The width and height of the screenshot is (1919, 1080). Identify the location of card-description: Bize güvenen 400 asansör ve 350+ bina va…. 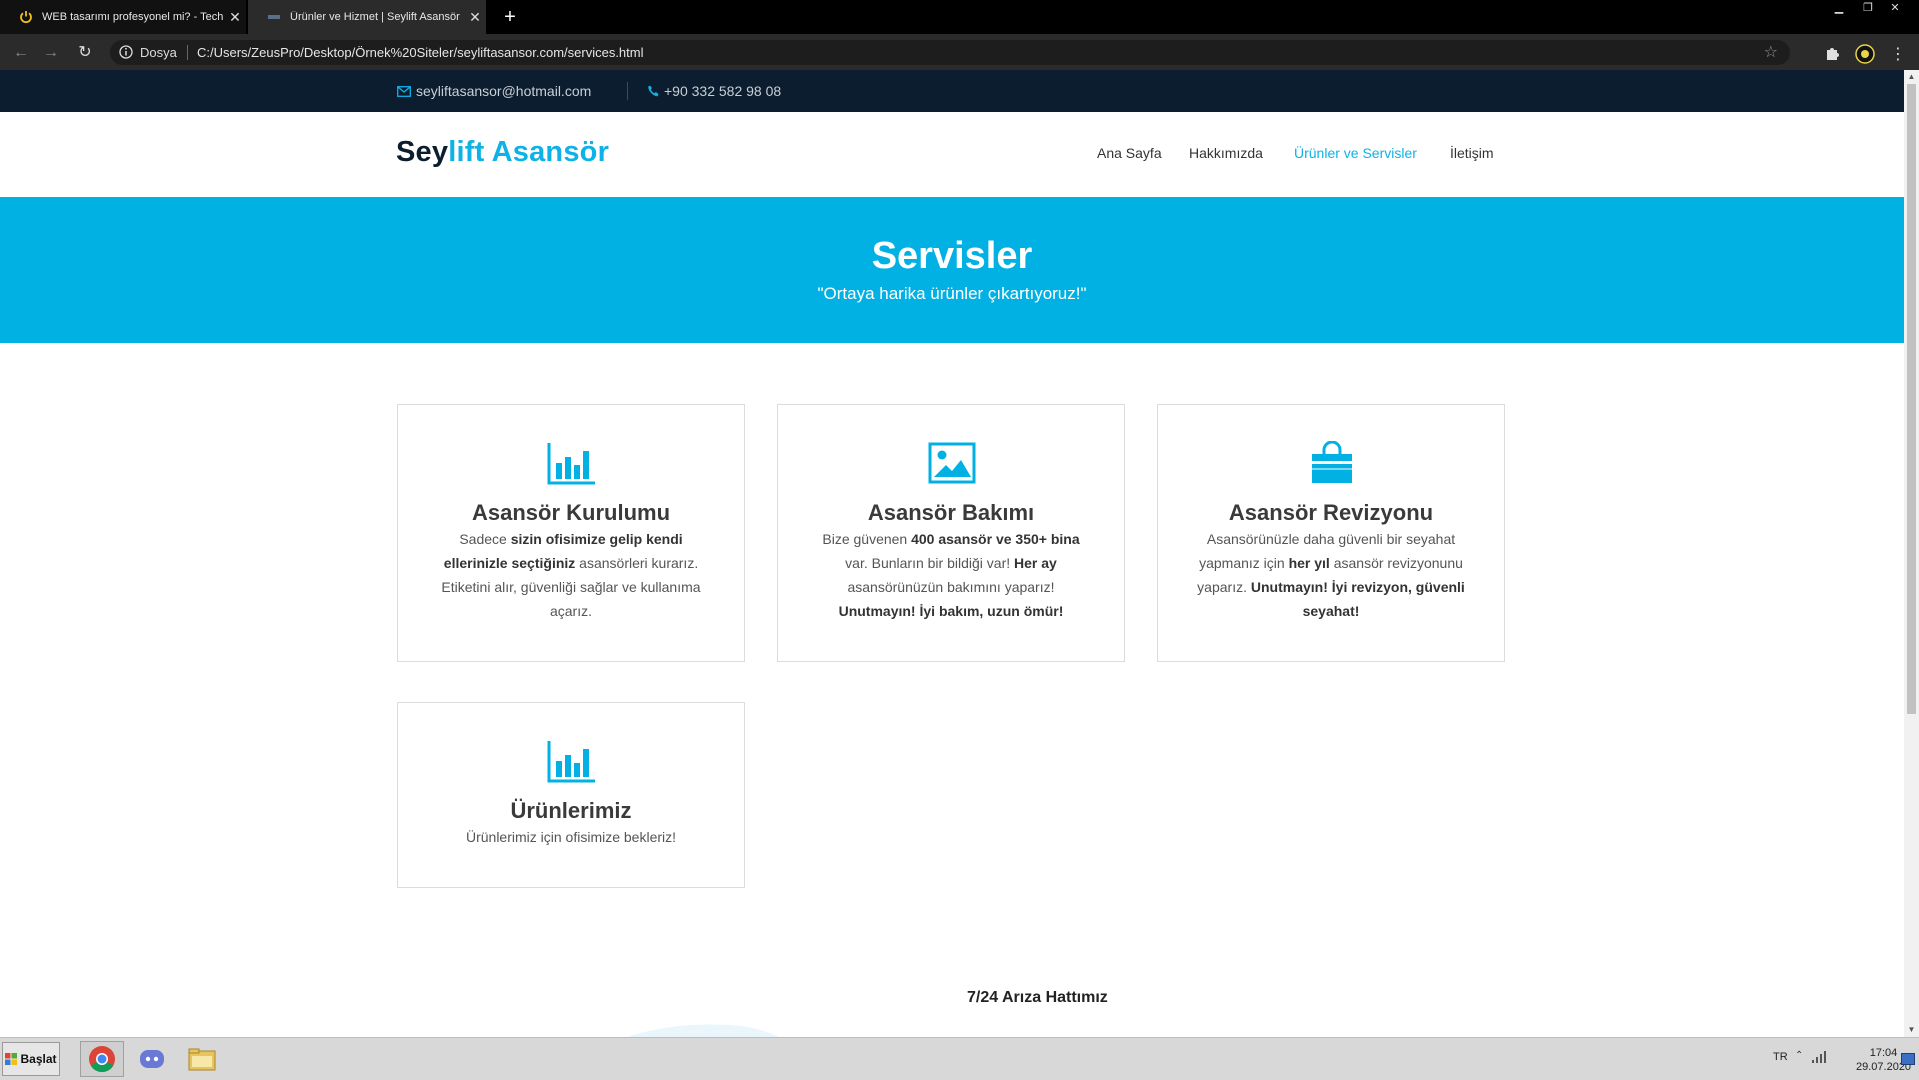
(951, 575).